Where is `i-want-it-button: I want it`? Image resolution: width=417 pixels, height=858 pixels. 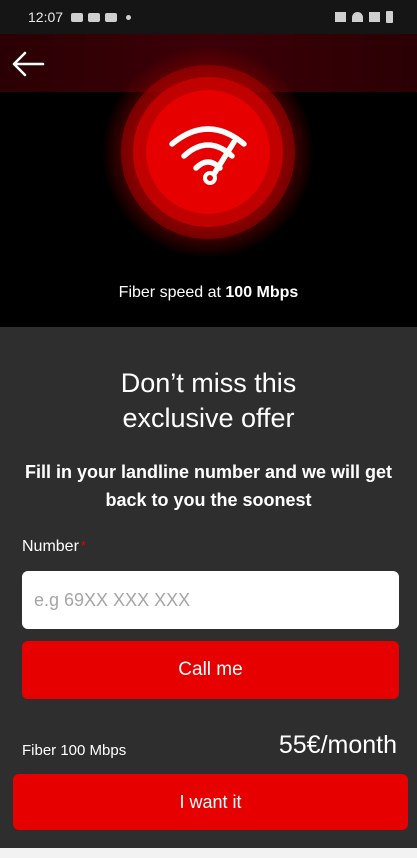
i-want-it-button: I want it is located at coordinates (210, 802).